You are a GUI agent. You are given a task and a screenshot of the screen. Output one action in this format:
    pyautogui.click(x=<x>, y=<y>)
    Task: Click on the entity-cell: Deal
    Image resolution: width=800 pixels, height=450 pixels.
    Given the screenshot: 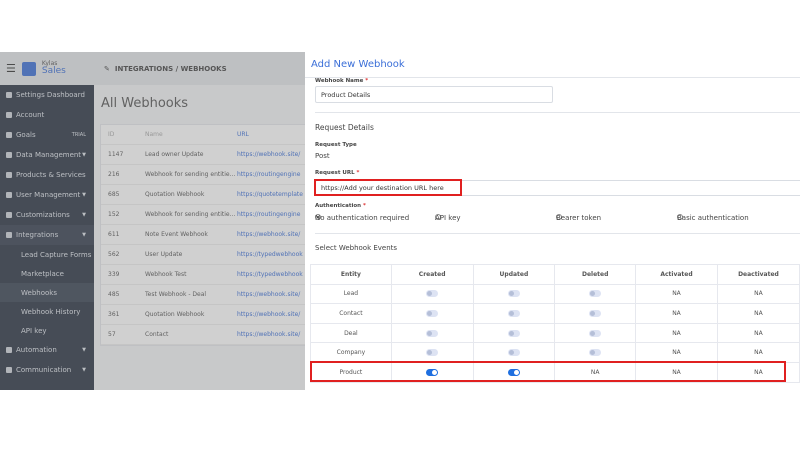 What is the action you would take?
    pyautogui.click(x=351, y=333)
    